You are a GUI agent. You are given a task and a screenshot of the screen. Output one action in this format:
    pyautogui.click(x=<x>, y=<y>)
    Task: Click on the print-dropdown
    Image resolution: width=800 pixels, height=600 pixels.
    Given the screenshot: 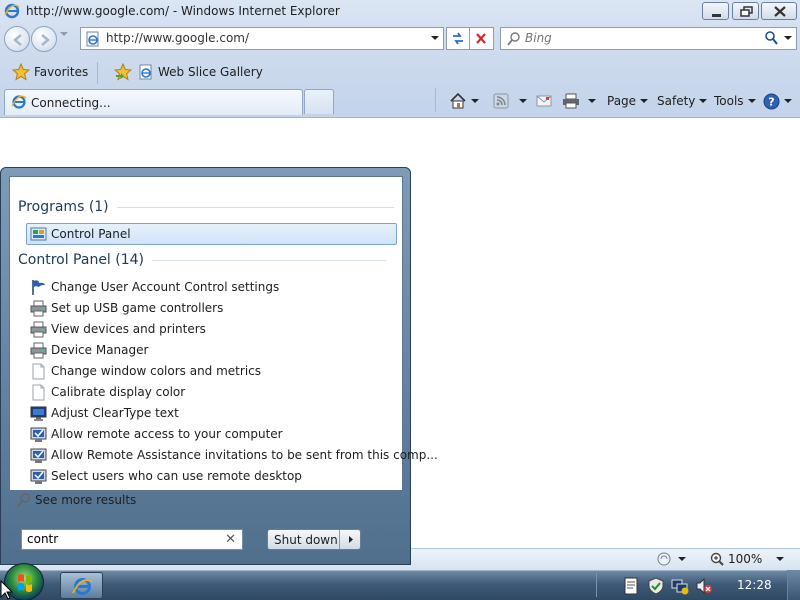 What is the action you would take?
    pyautogui.click(x=592, y=101)
    